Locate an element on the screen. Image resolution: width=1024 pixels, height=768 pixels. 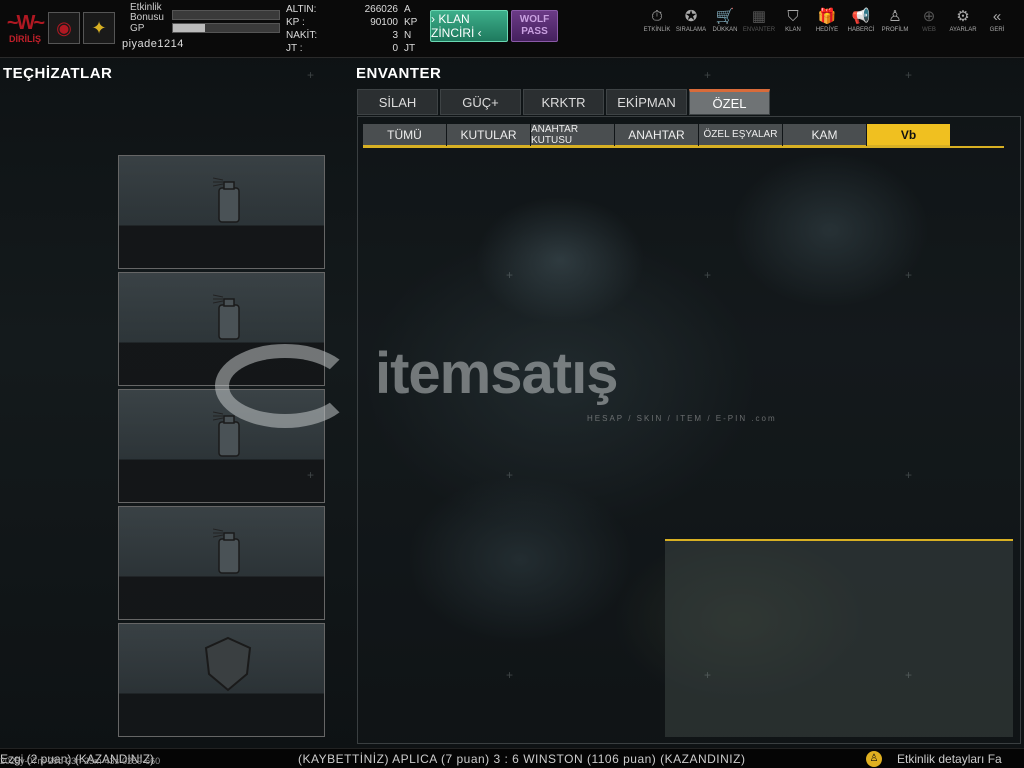
shield-icon is located at coordinates (228, 664).